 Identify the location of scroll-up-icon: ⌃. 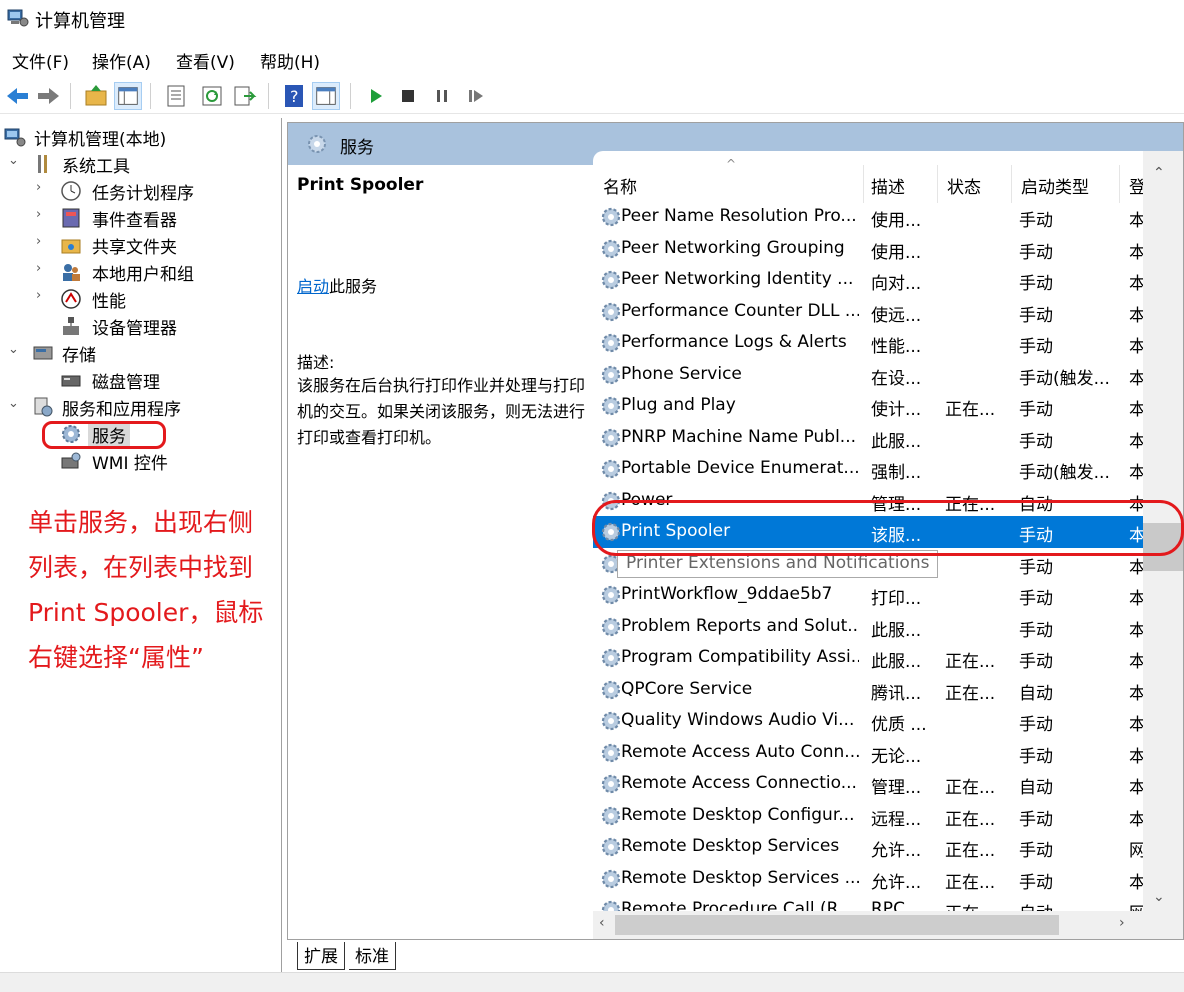
(1159, 173).